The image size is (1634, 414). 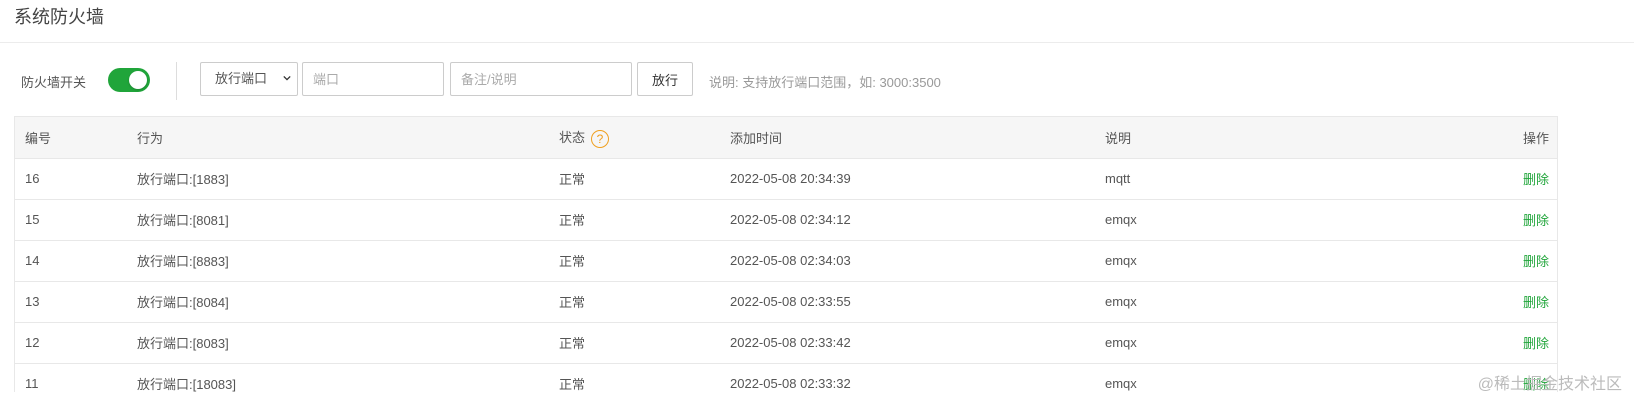 What do you see at coordinates (907, 377) in the screenshot?
I see `cell-time: 2022-05-08 02:33:32` at bounding box center [907, 377].